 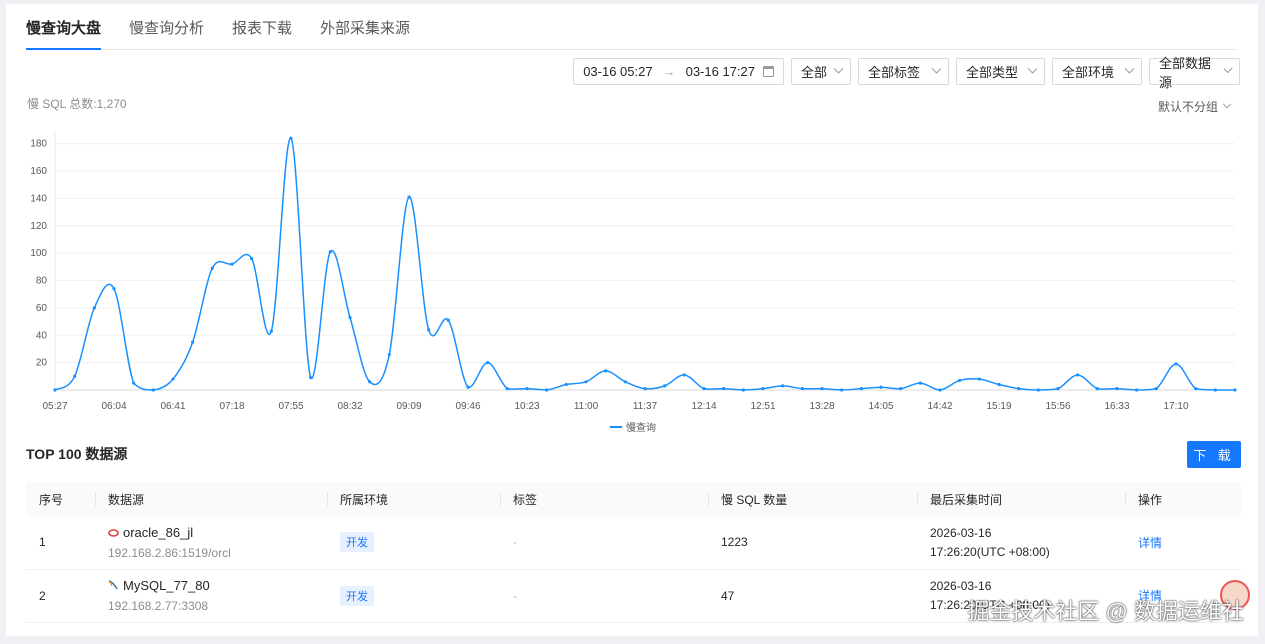 What do you see at coordinates (618, 71) in the screenshot?
I see `range-start: 03-16 05:27` at bounding box center [618, 71].